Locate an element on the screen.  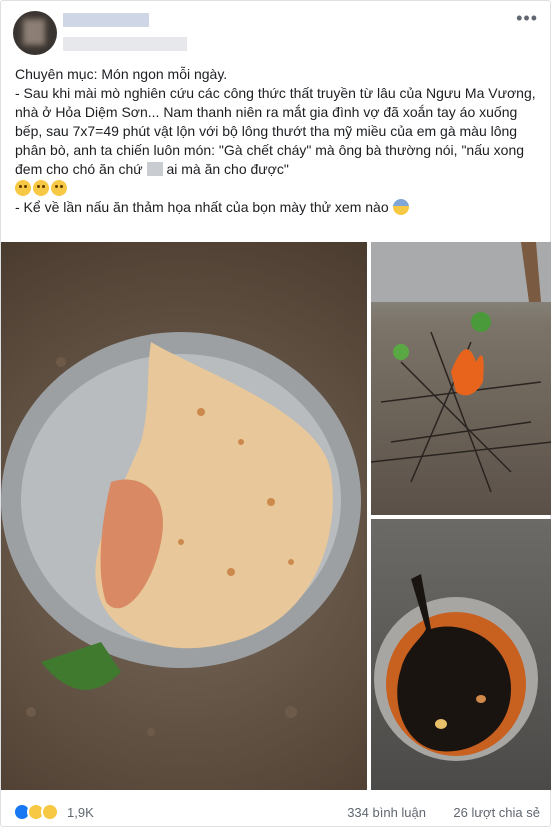
photo-burning-fire is located at coordinates (461, 378).